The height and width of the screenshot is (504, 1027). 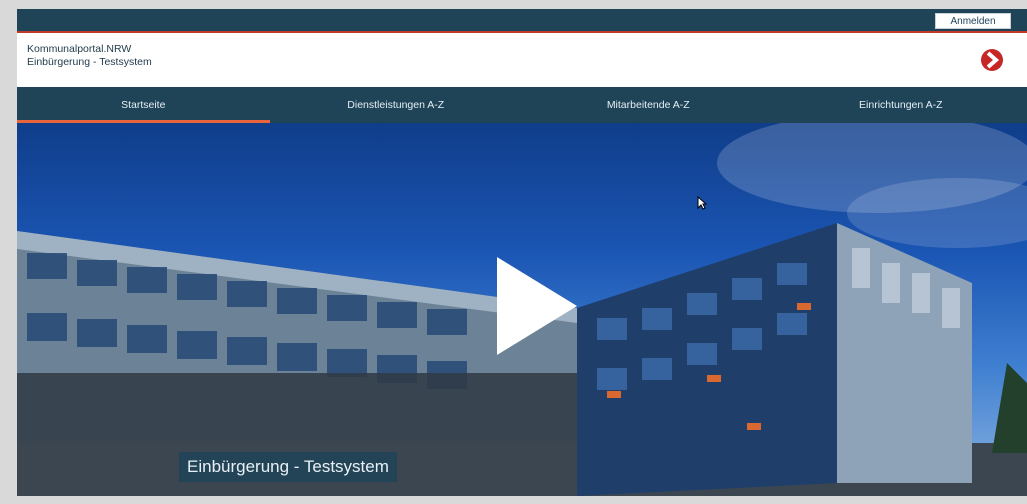 I want to click on chevron-right-icon, so click(x=992, y=60).